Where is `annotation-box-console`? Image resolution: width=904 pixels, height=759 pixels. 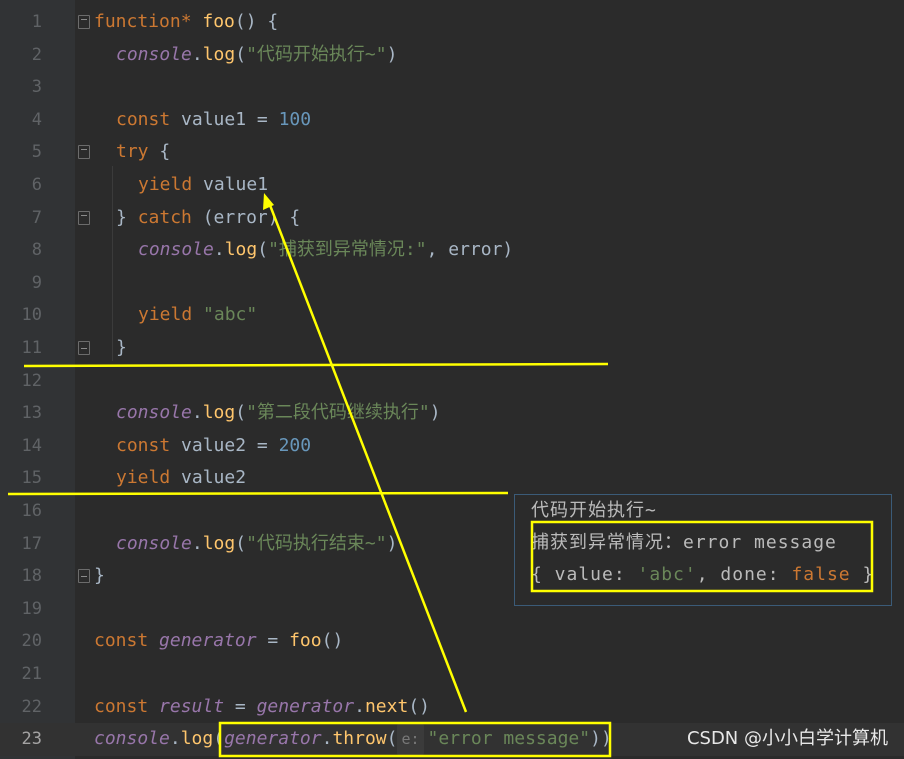 annotation-box-console is located at coordinates (702, 556).